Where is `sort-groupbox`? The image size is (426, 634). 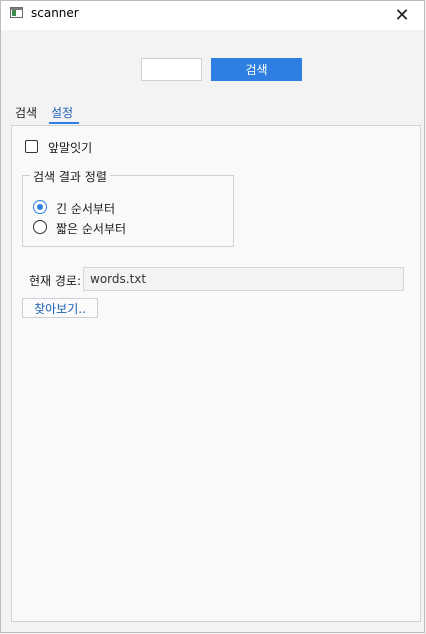
sort-groupbox is located at coordinates (128, 211).